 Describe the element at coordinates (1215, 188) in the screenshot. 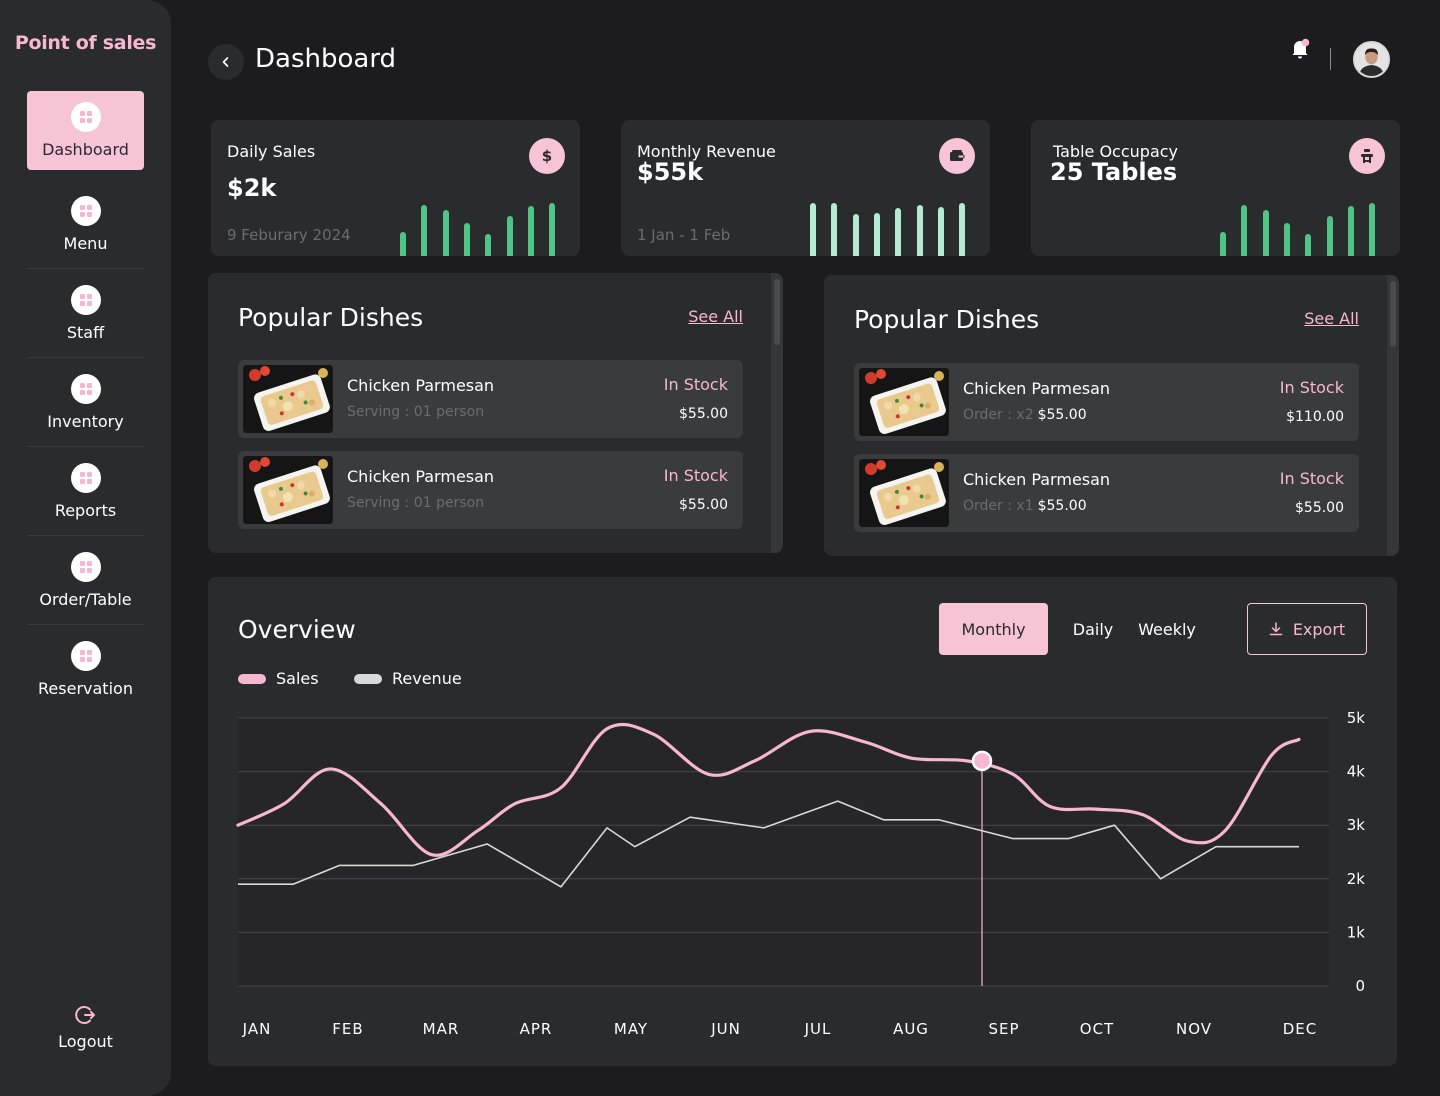

I see `kpi-card-table-occupancy: Table Occupacy 25 Tables` at that location.